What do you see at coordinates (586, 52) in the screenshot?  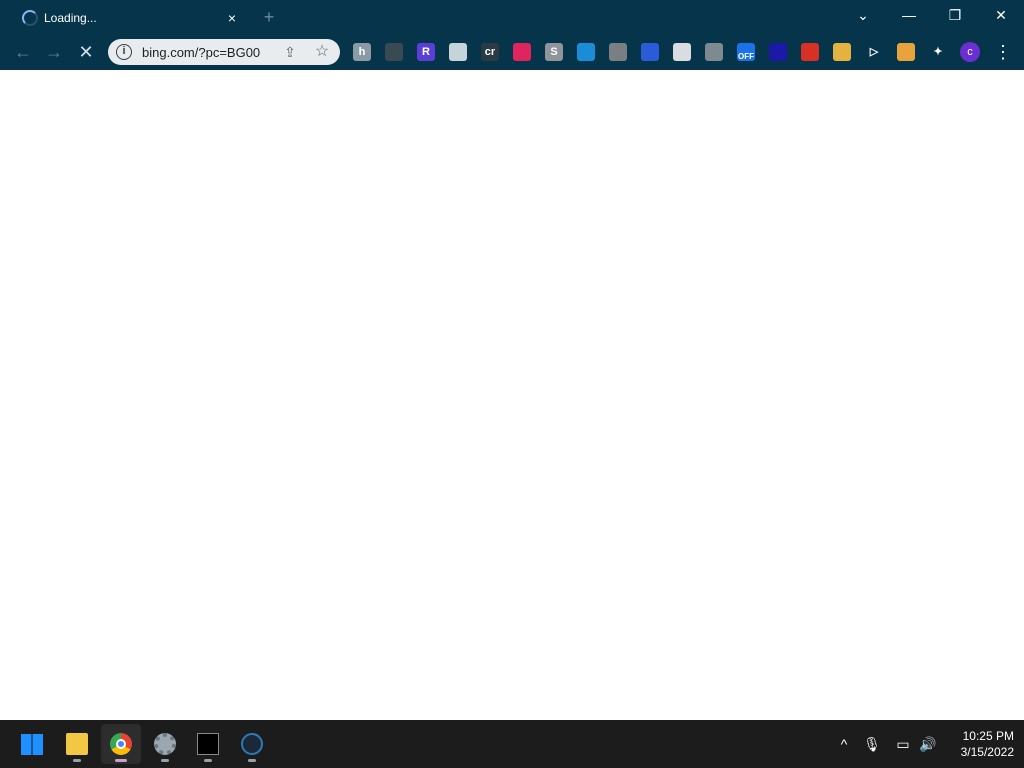 I see `ext-8-icon` at bounding box center [586, 52].